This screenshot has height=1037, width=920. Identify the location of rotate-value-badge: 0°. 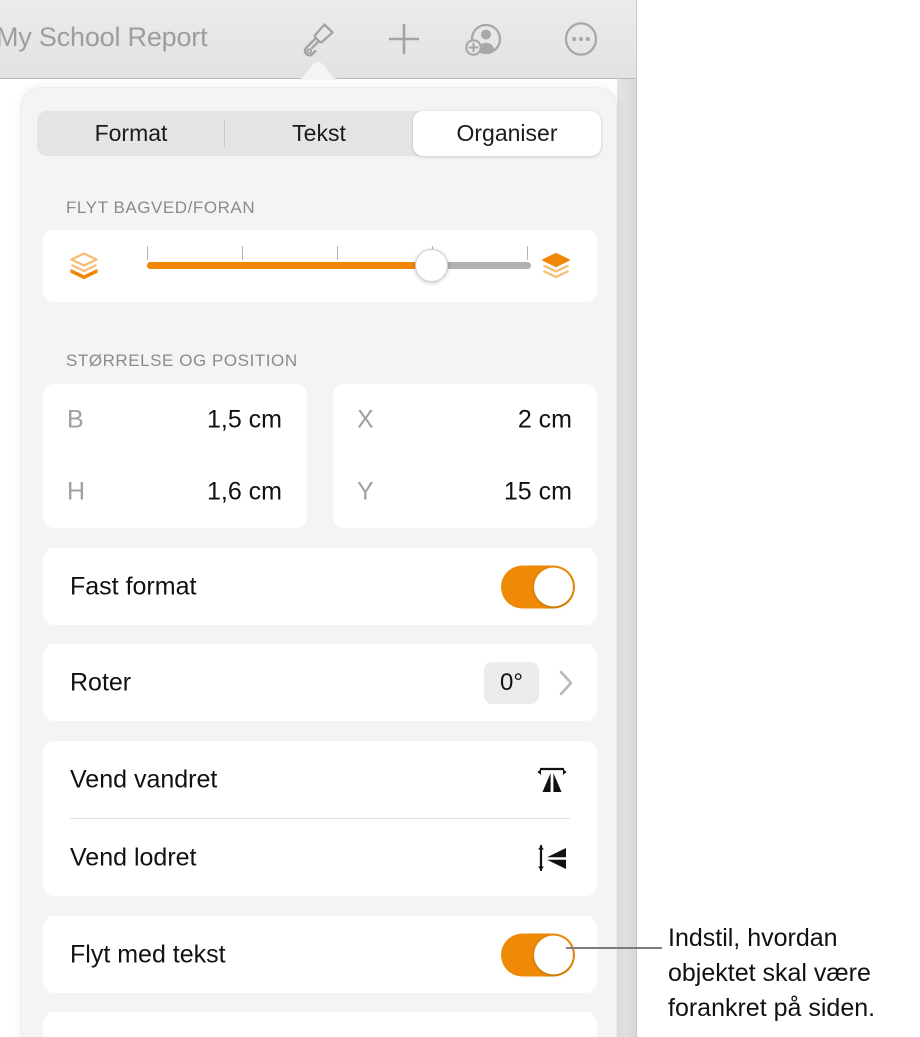
(511, 682).